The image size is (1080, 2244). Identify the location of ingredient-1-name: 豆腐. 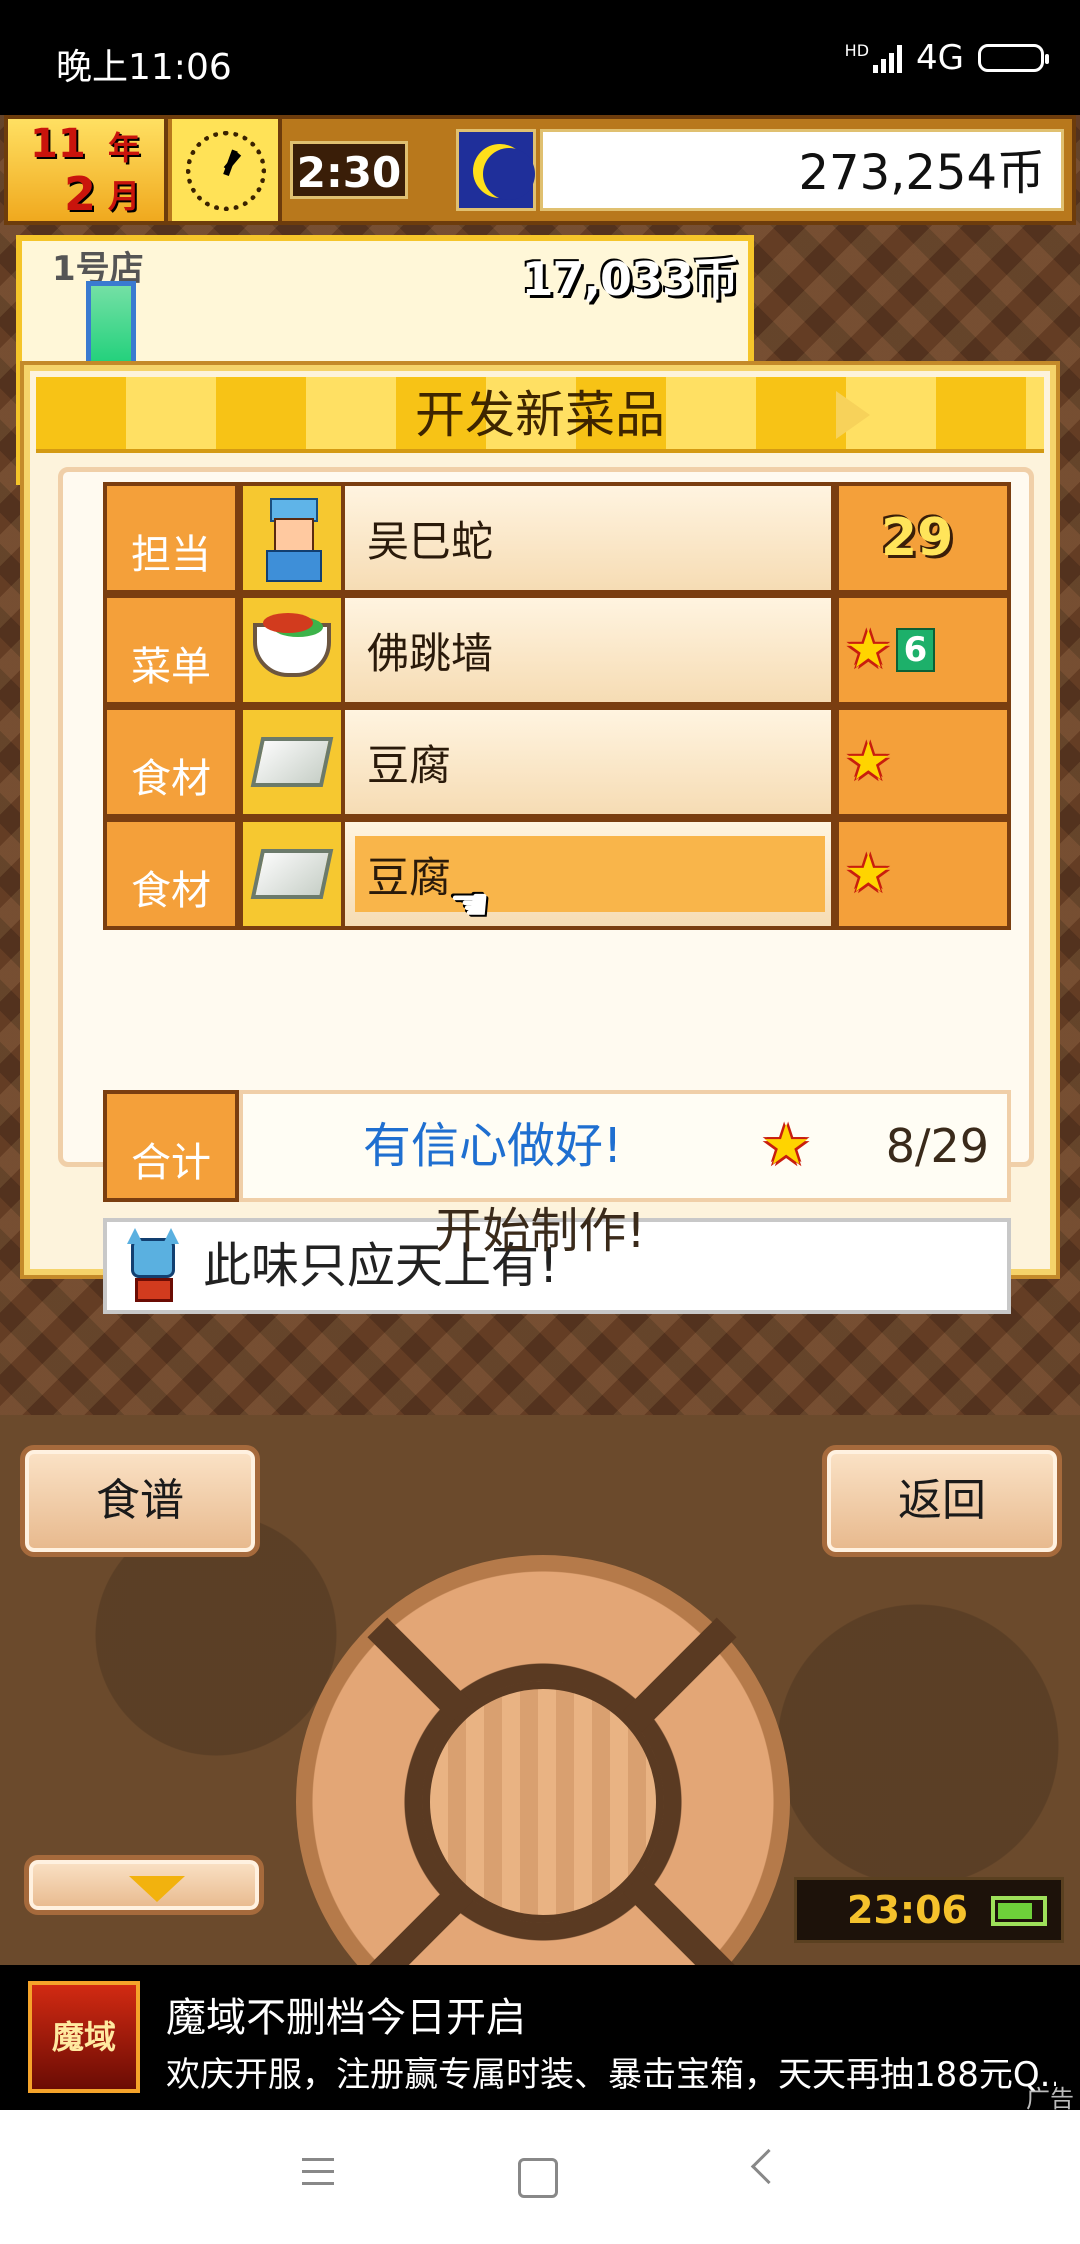
(409, 765).